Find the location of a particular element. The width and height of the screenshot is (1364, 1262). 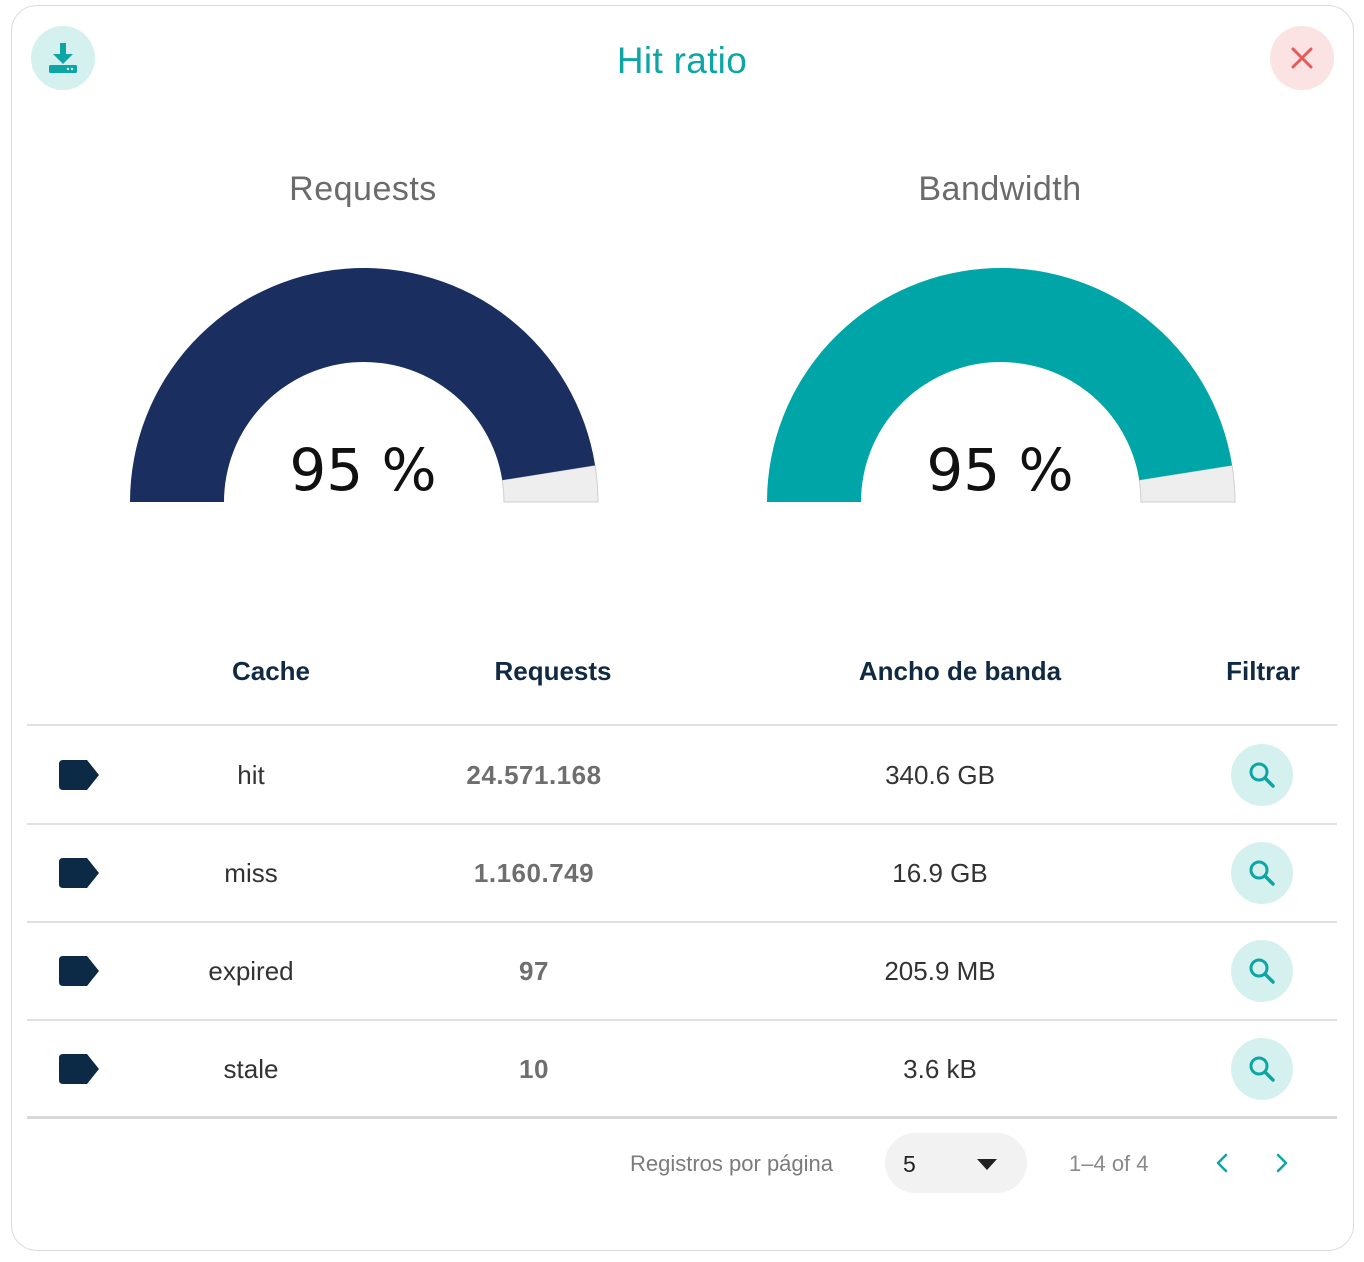

chevron-right-icon is located at coordinates (1282, 1163).